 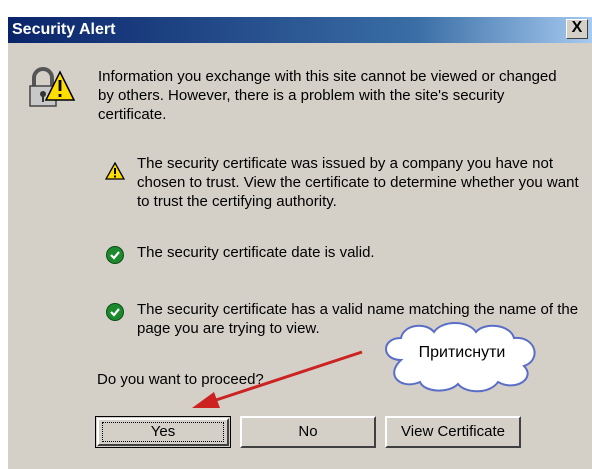 I want to click on warning-icon, so click(x=115, y=171).